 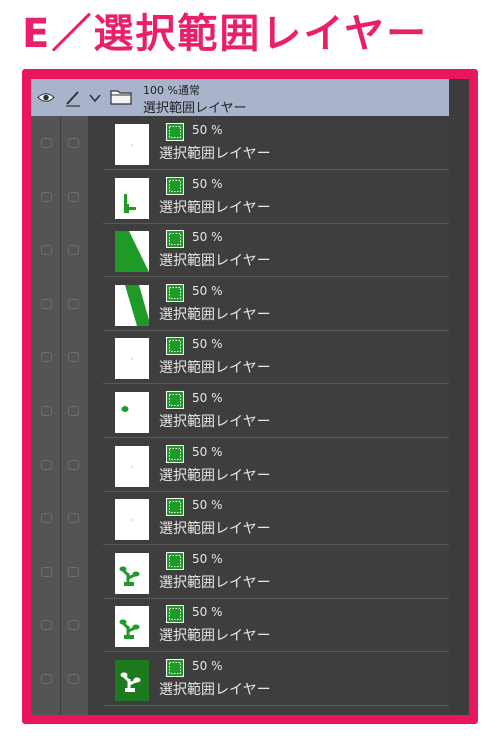 I want to click on chevron-down-icon, so click(x=95, y=98).